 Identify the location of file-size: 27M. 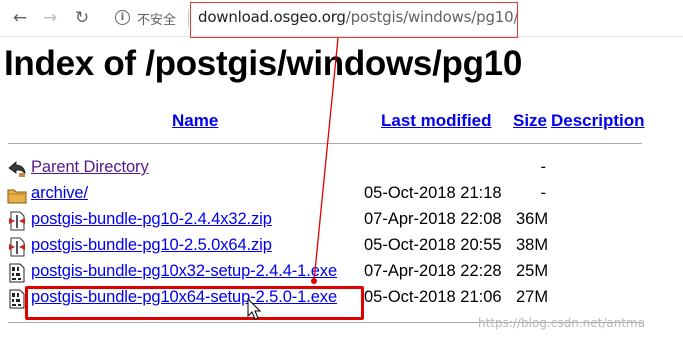
(532, 297).